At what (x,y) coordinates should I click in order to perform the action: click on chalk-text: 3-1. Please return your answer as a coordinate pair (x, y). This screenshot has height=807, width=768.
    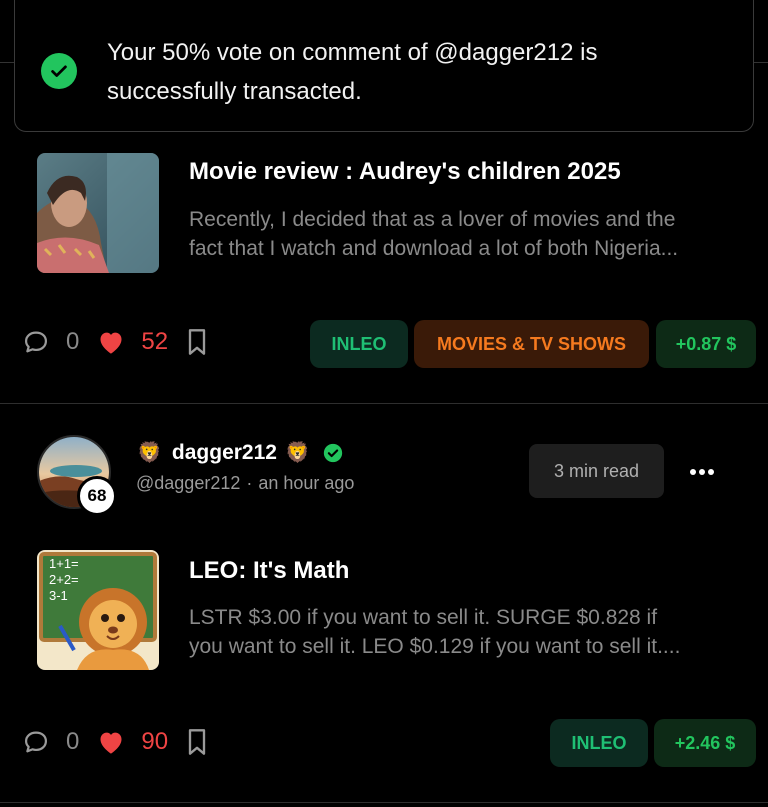
    Looking at the image, I should click on (58, 595).